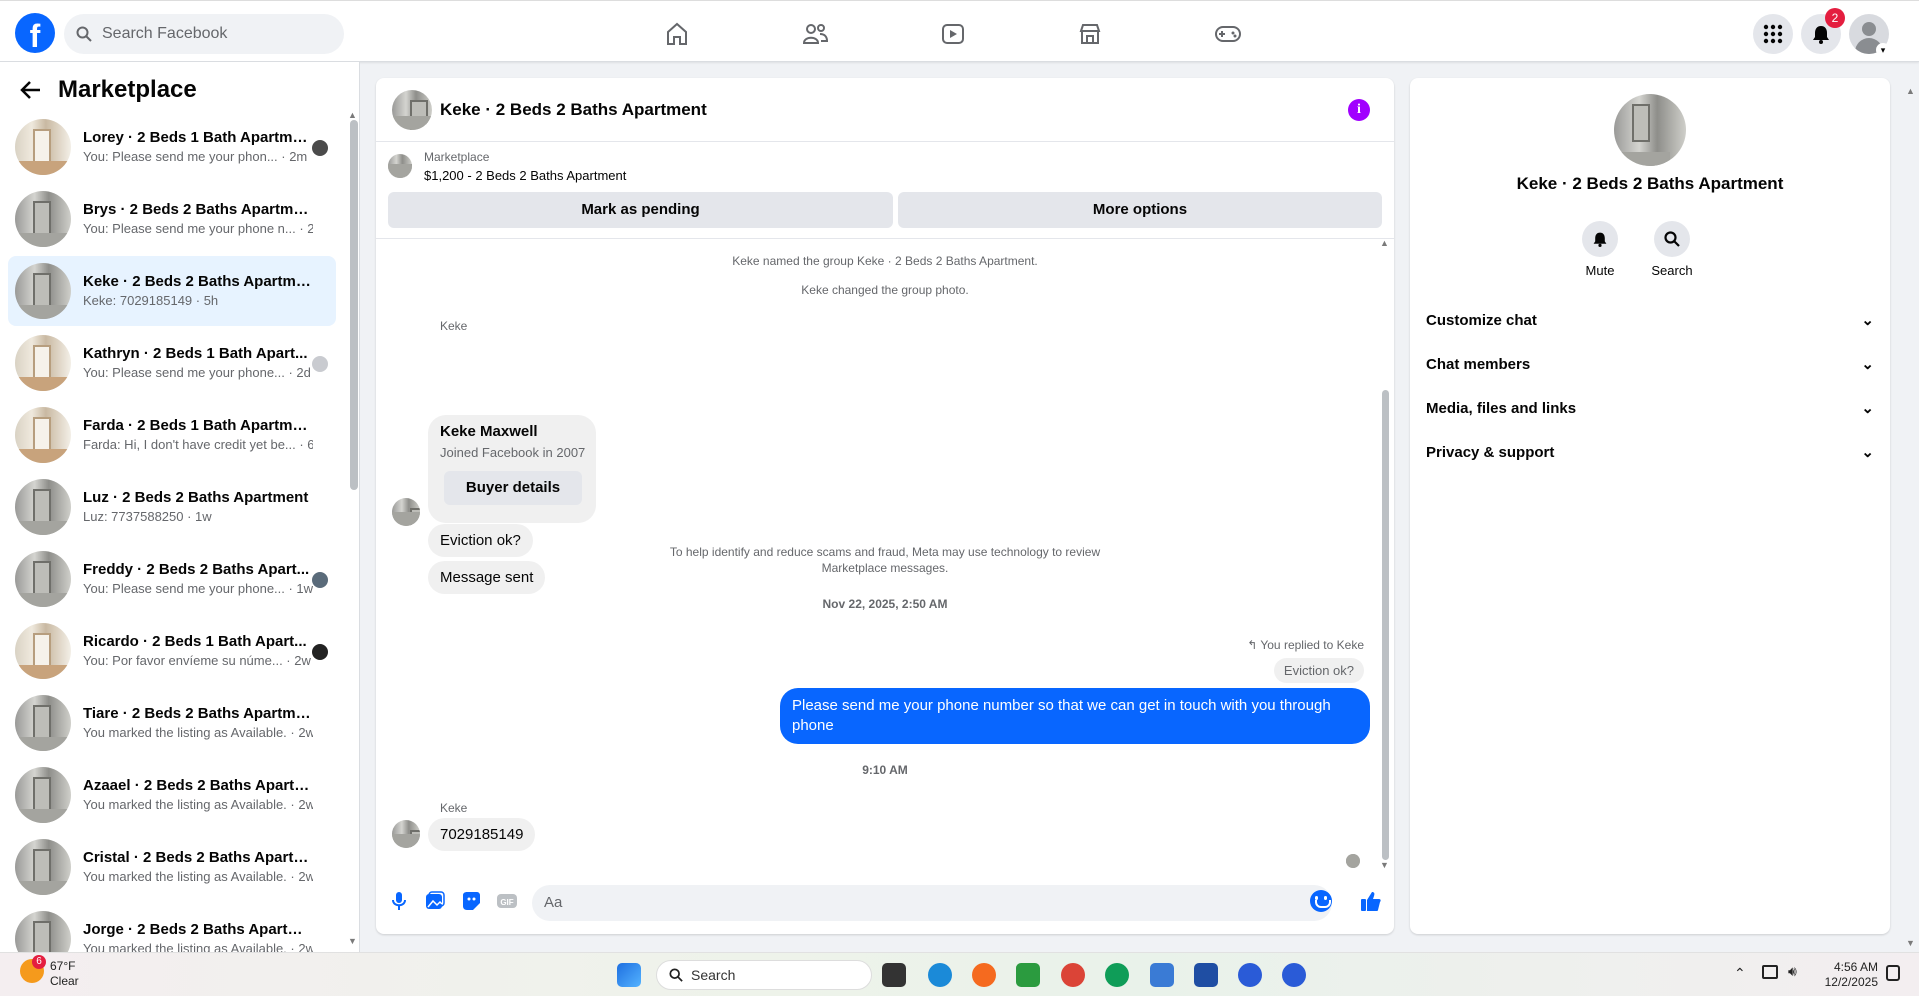  I want to click on gif-icon: GIF, so click(507, 901).